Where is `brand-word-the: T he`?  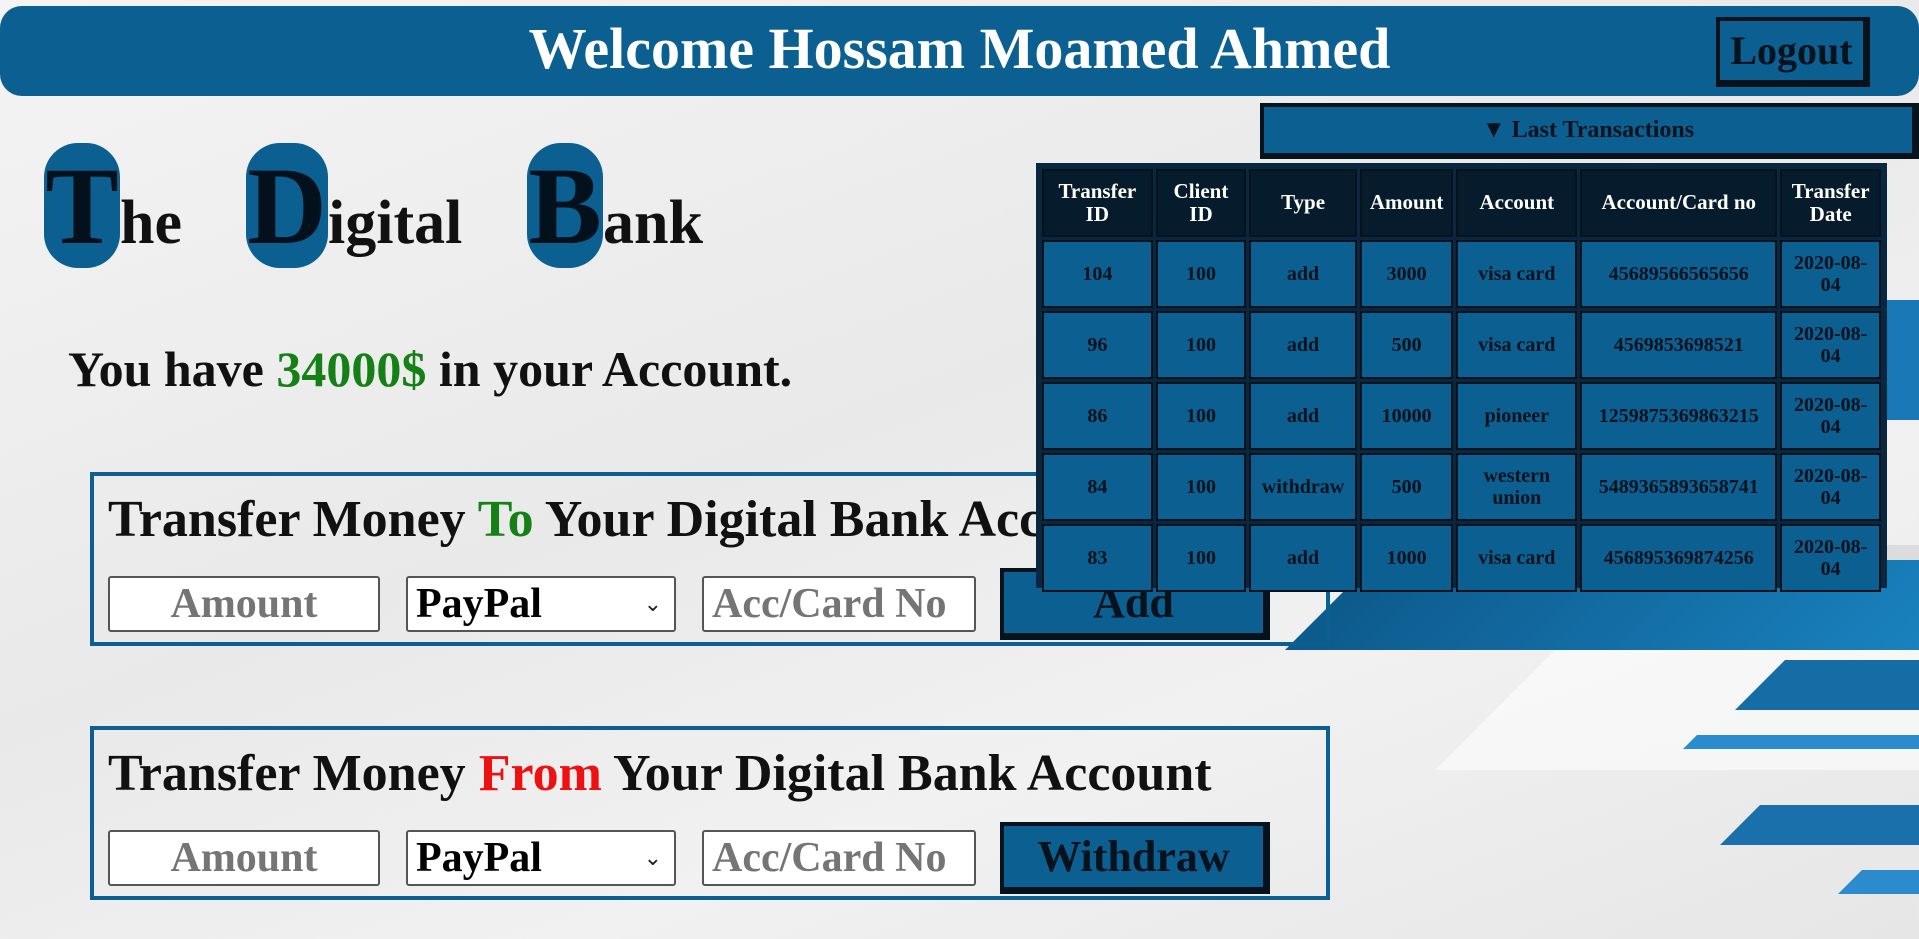
brand-word-the: T he is located at coordinates (113, 205).